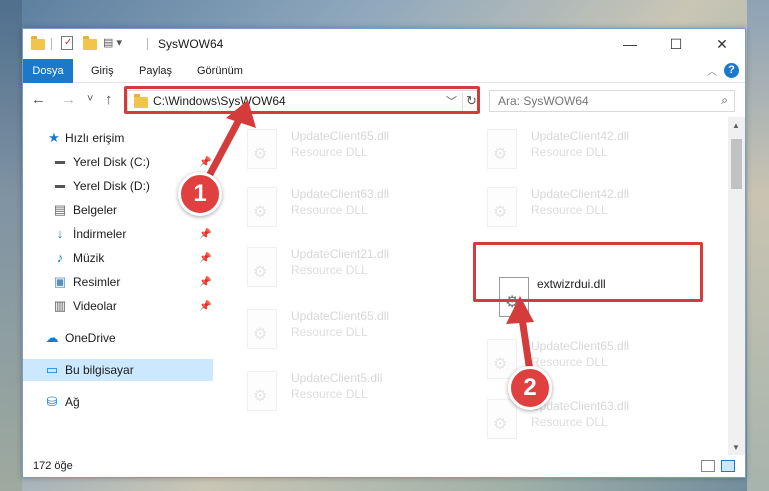 The height and width of the screenshot is (491, 769). I want to click on desktop-background-right, so click(758, 245).